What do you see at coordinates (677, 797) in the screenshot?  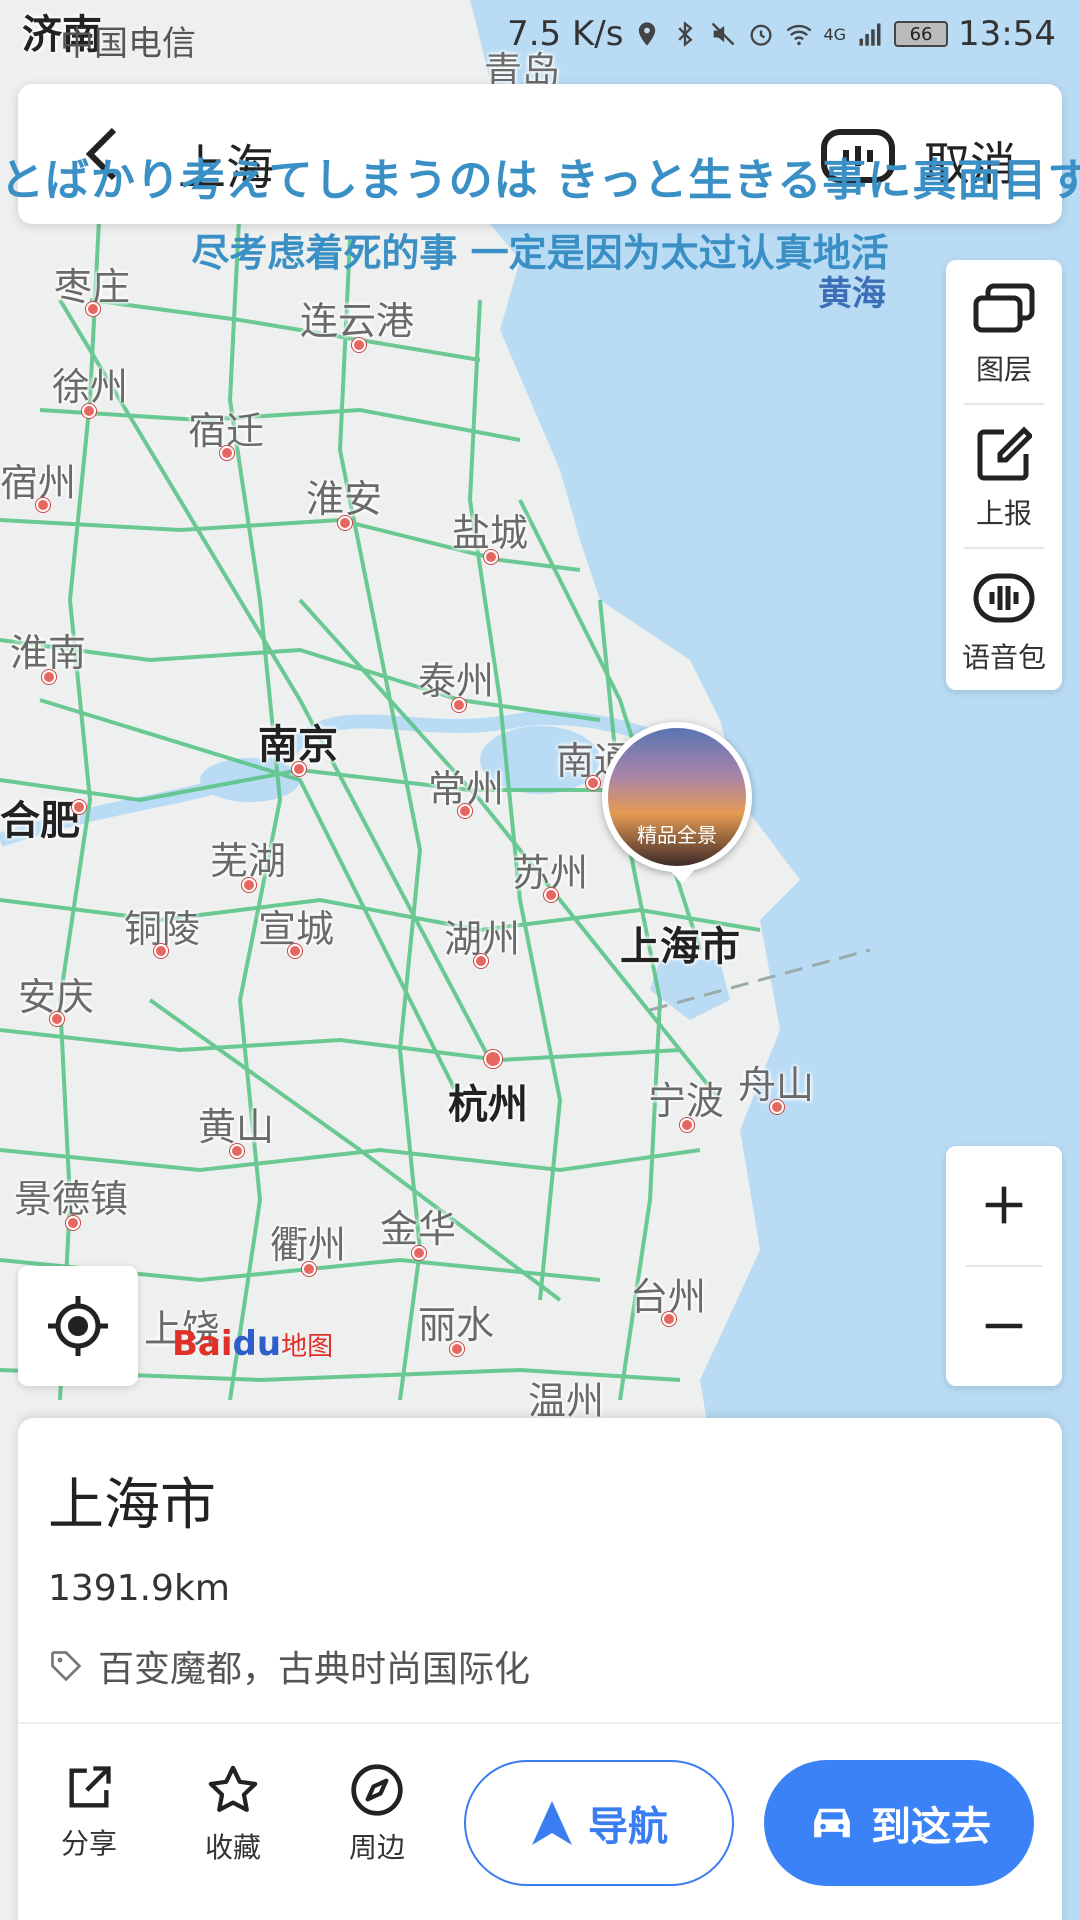 I see `panorama-bubble: 精品全景` at bounding box center [677, 797].